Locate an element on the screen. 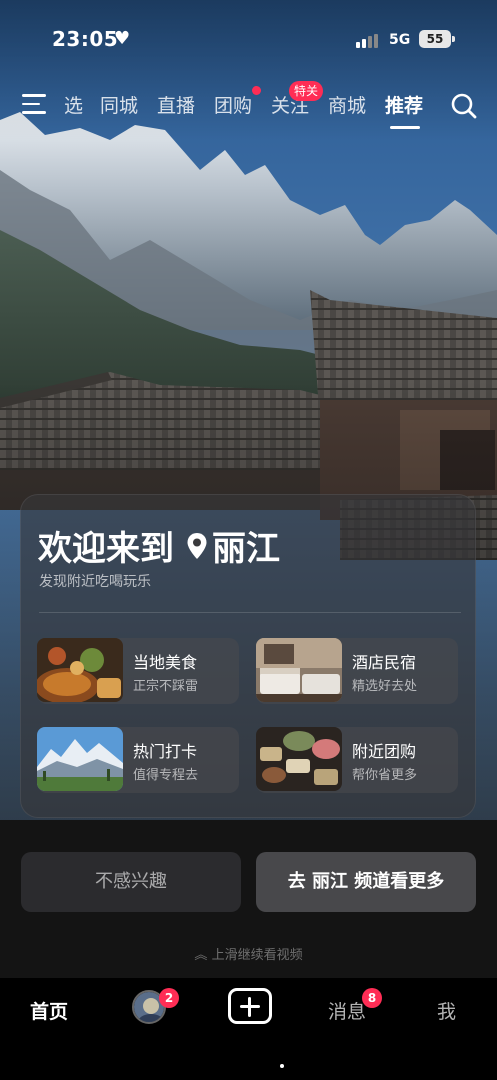 The image size is (497, 1080). messages-badge: 8 is located at coordinates (372, 998).